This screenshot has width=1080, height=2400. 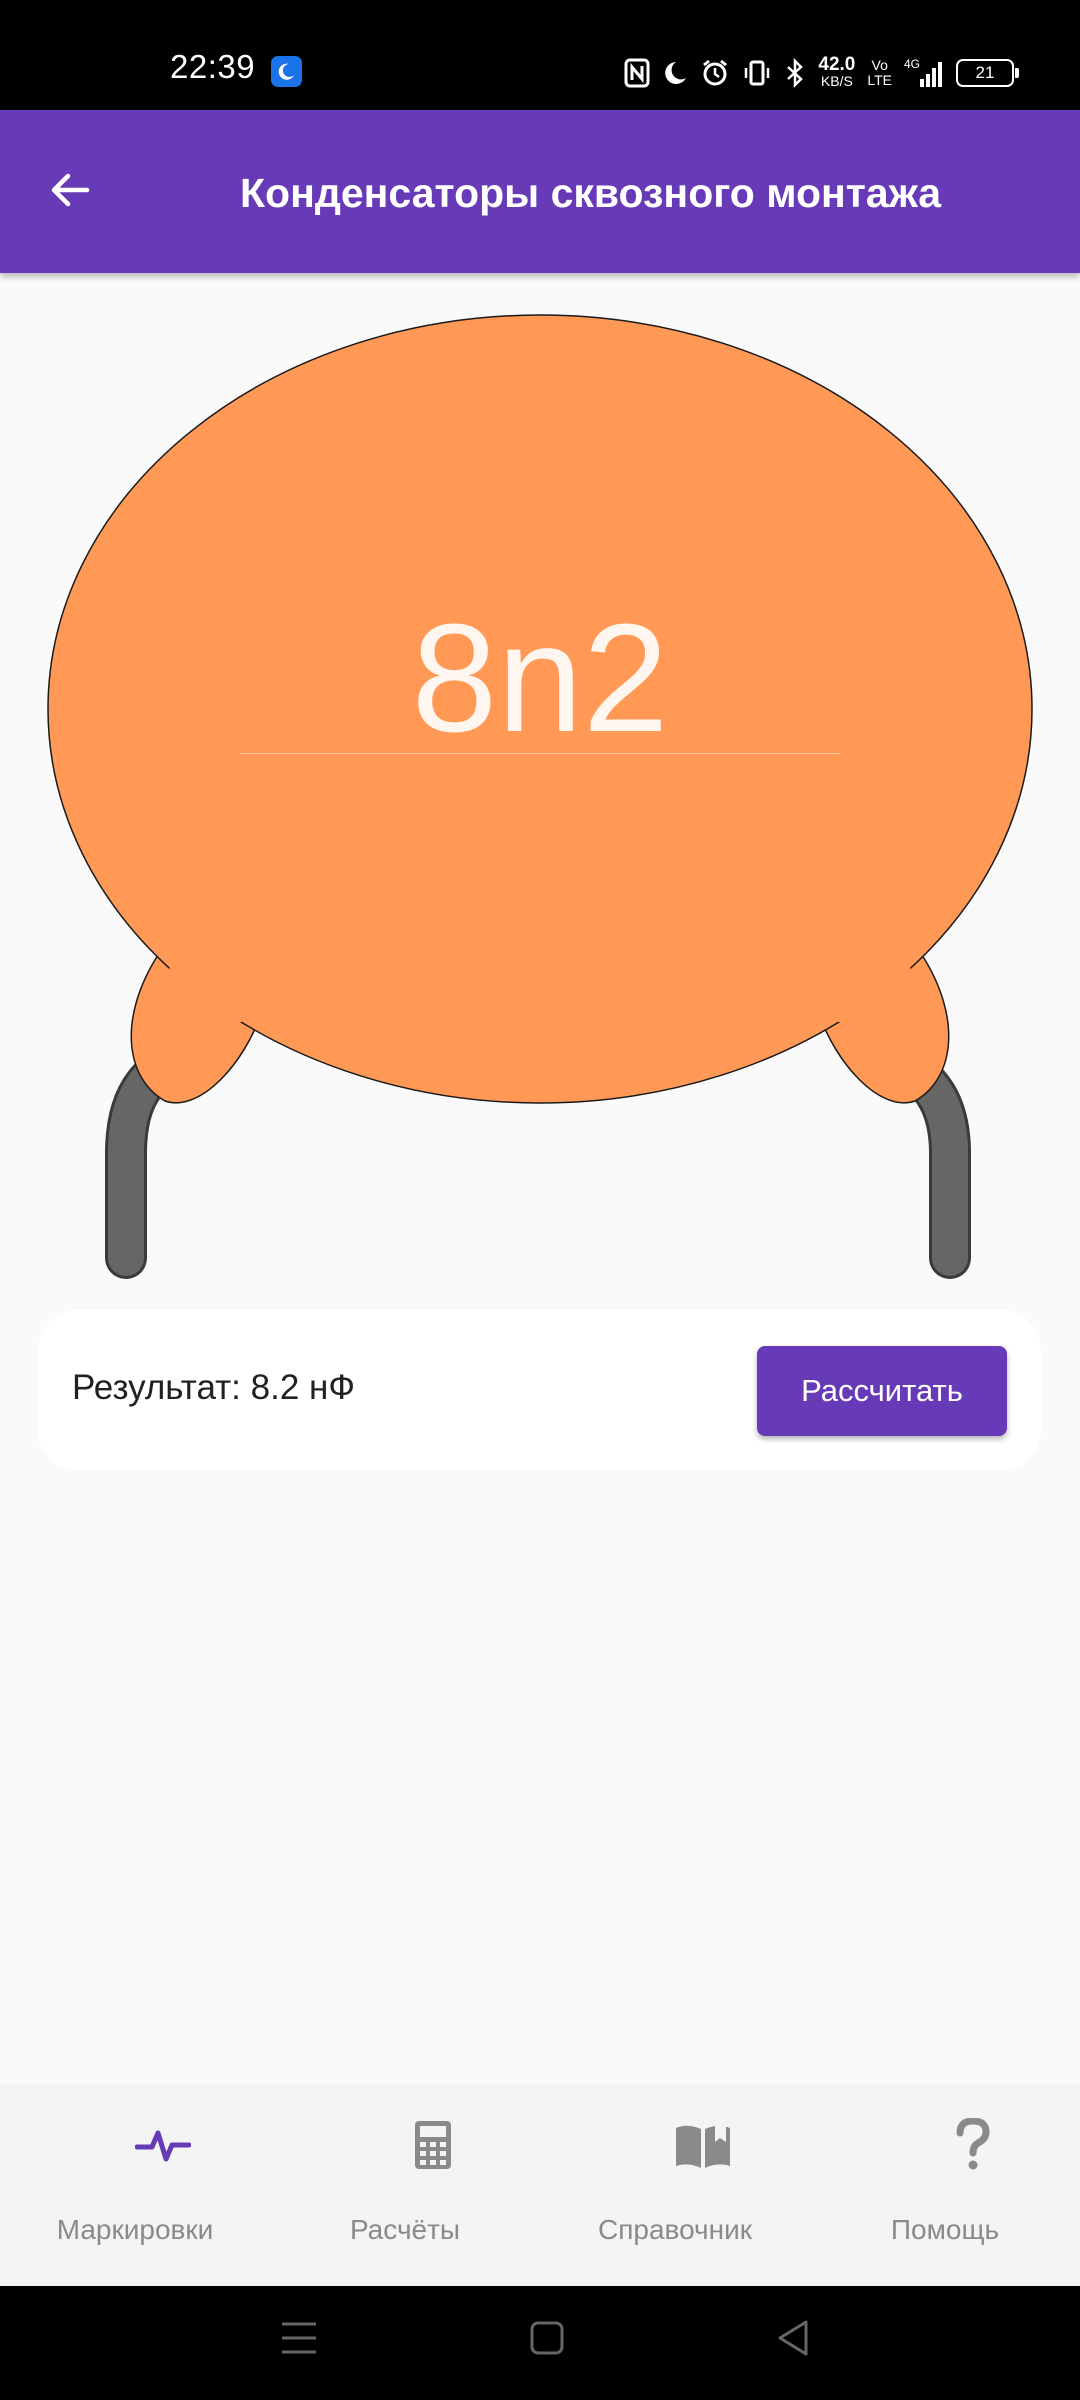 I want to click on pulse-icon, so click(x=162, y=2146).